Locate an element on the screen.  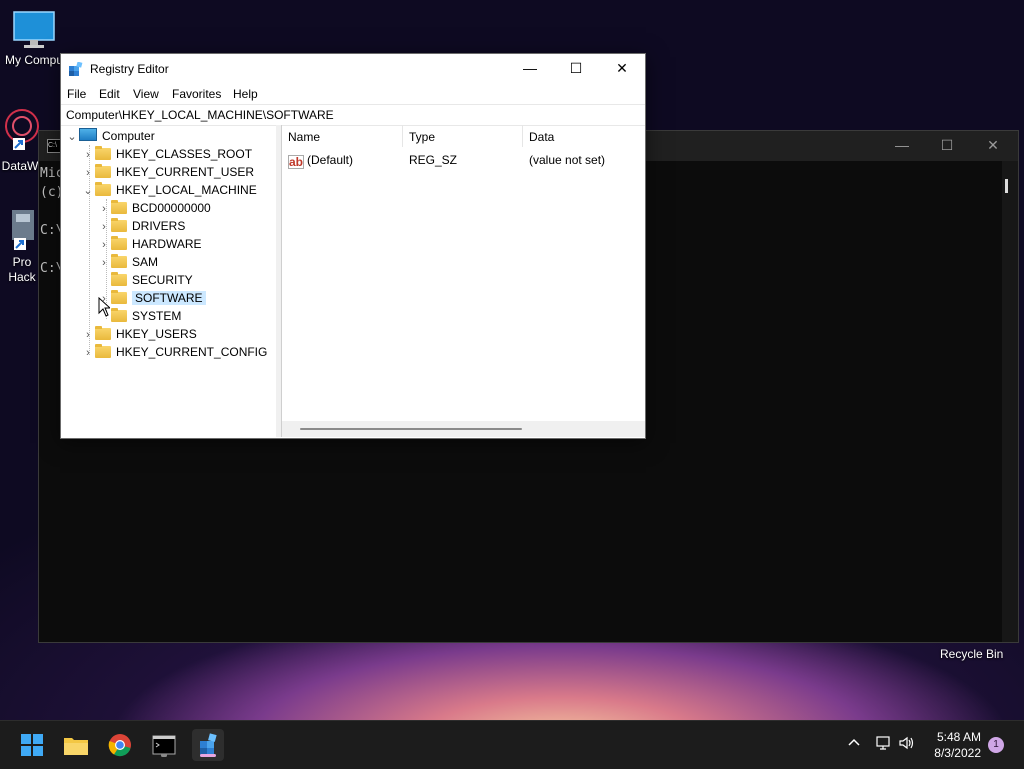
horizontal-scrollbar is located at coordinates (463, 429).